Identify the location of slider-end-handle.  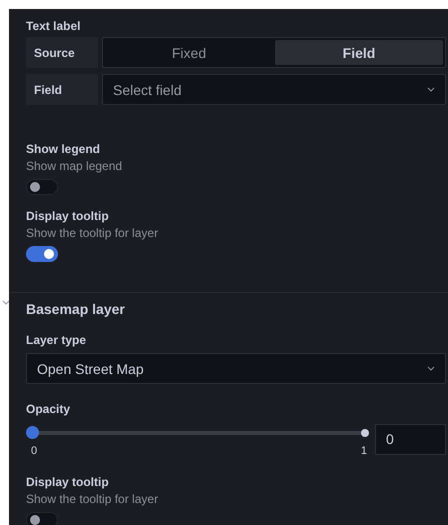
(365, 433).